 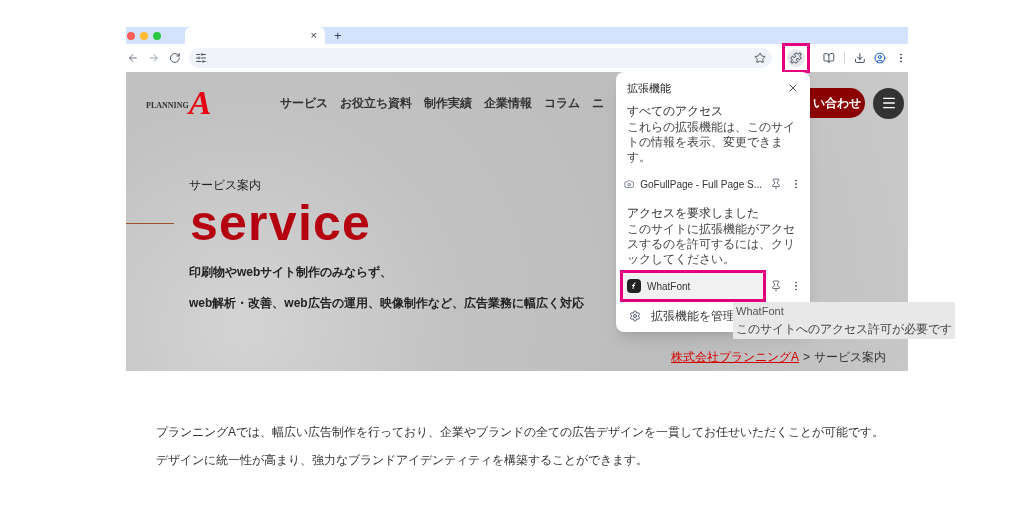 What do you see at coordinates (850, 357) in the screenshot?
I see `breadcrumb-current: サービス案内` at bounding box center [850, 357].